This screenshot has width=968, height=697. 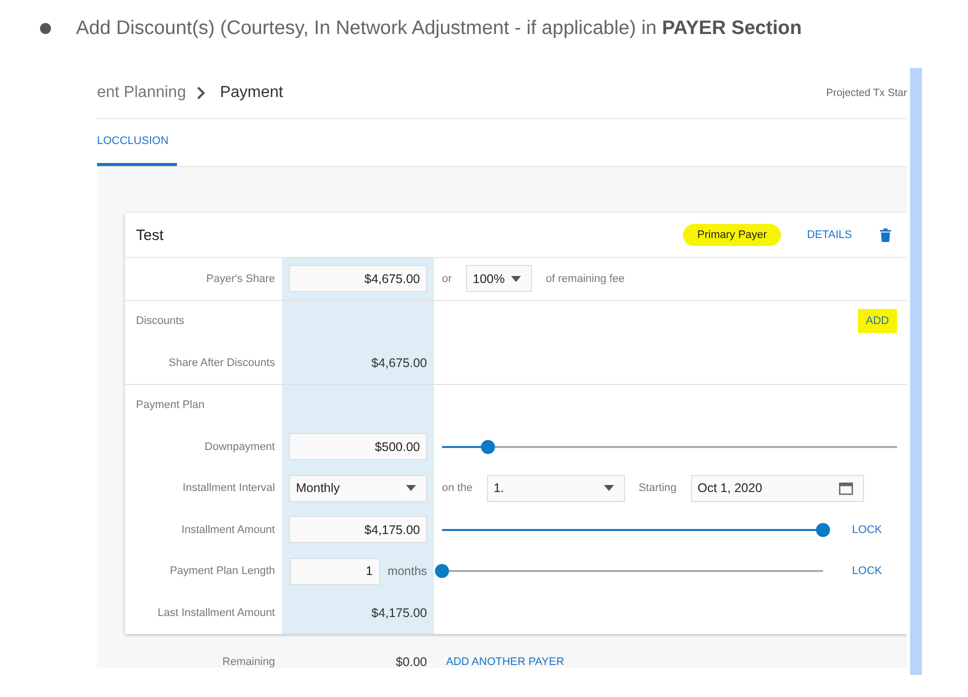 What do you see at coordinates (358, 530) in the screenshot?
I see `amount-field: $4,175.00` at bounding box center [358, 530].